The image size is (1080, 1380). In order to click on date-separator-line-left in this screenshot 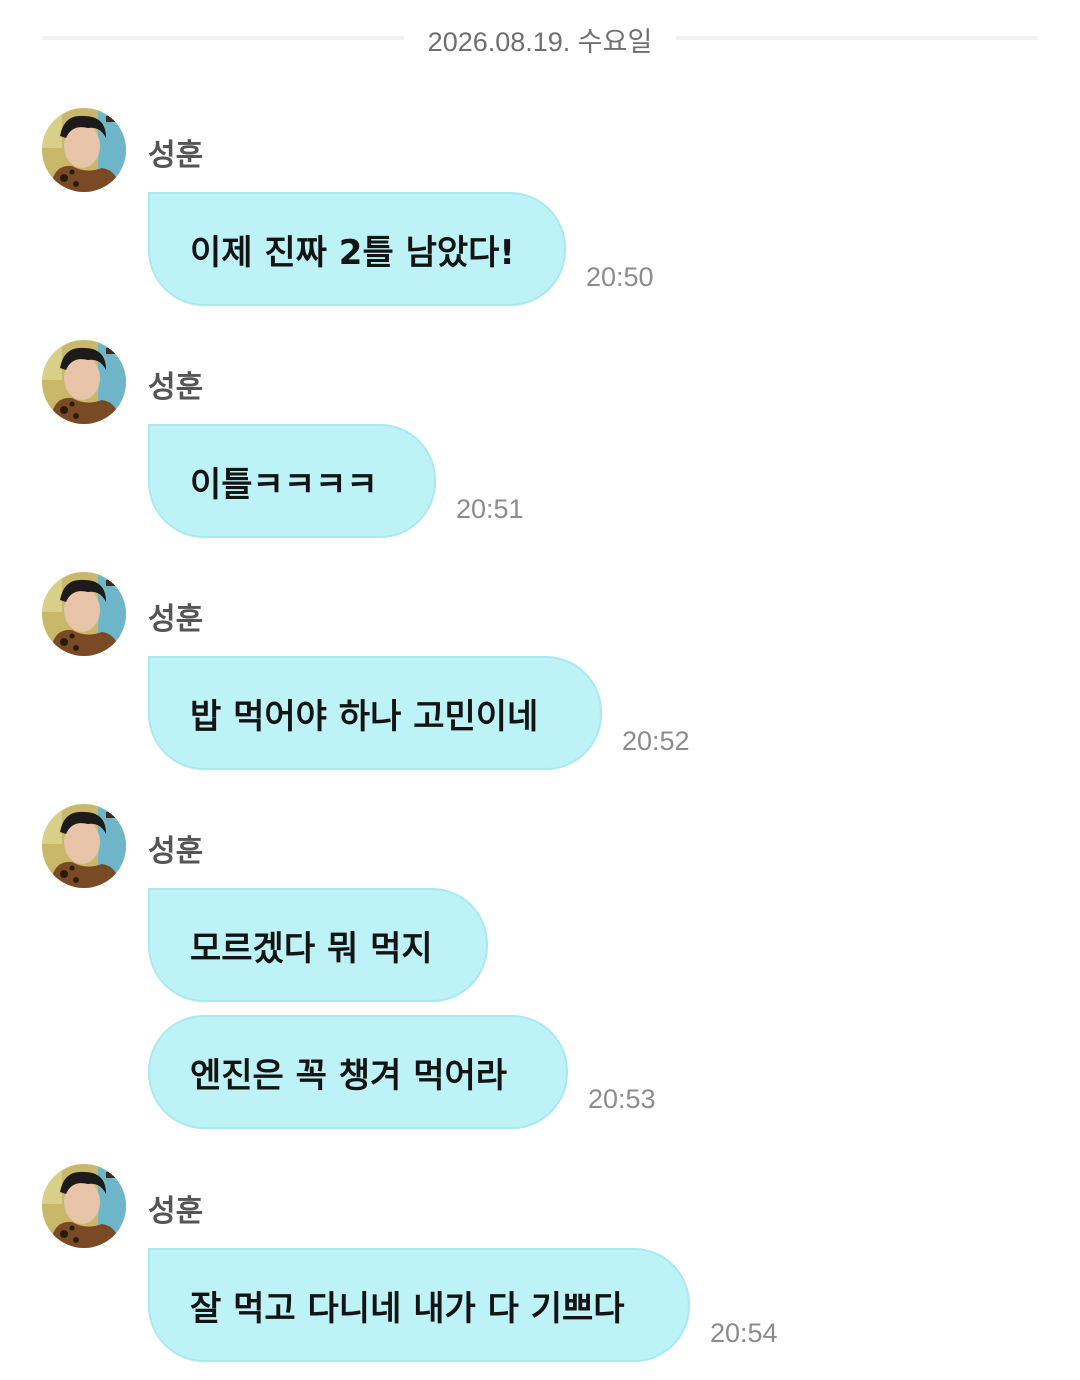, I will do `click(223, 38)`.